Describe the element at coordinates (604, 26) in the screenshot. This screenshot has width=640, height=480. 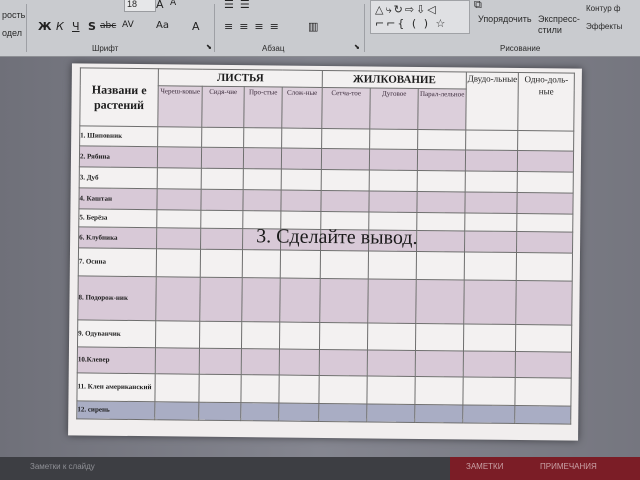
I see `shape-effects-button: Эффекты` at that location.